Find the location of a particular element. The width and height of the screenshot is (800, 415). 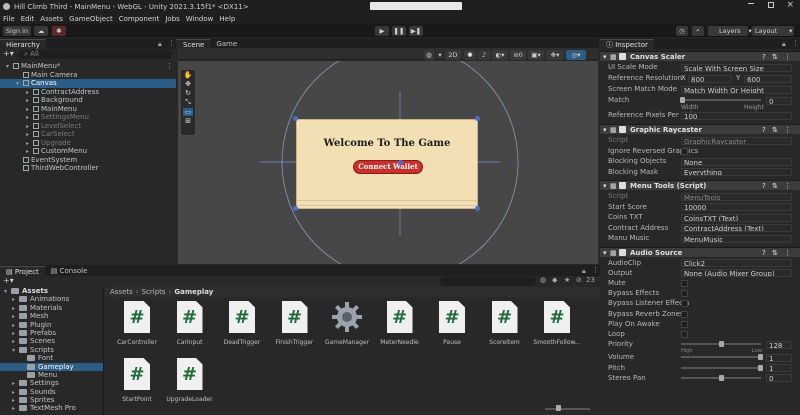

breadcrumb-item-assets: Assets is located at coordinates (121, 292).